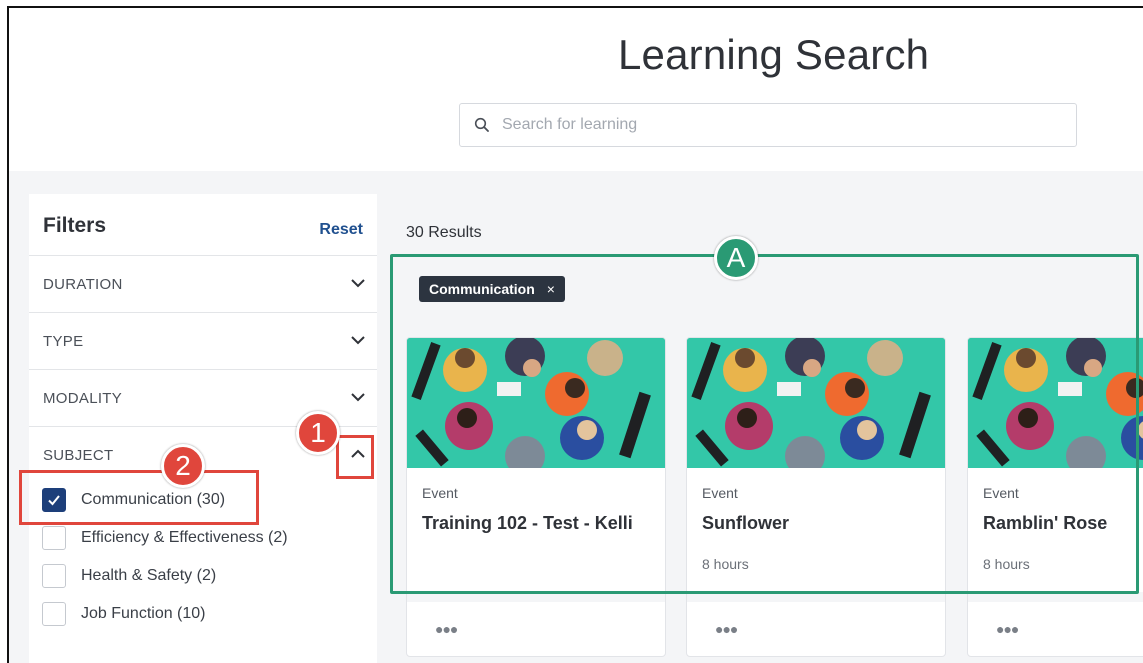 This screenshot has width=1143, height=663. What do you see at coordinates (83, 284) in the screenshot?
I see `filter-section-label: DURATION` at bounding box center [83, 284].